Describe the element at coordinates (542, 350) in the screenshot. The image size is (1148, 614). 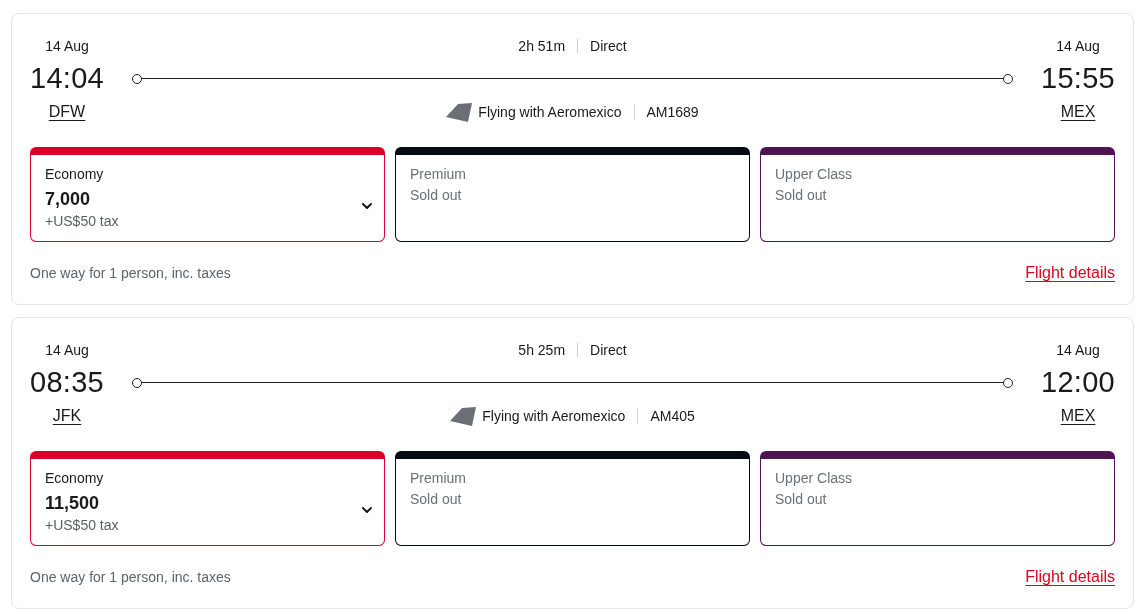
I see `flight-duration: 5h 25m` at that location.